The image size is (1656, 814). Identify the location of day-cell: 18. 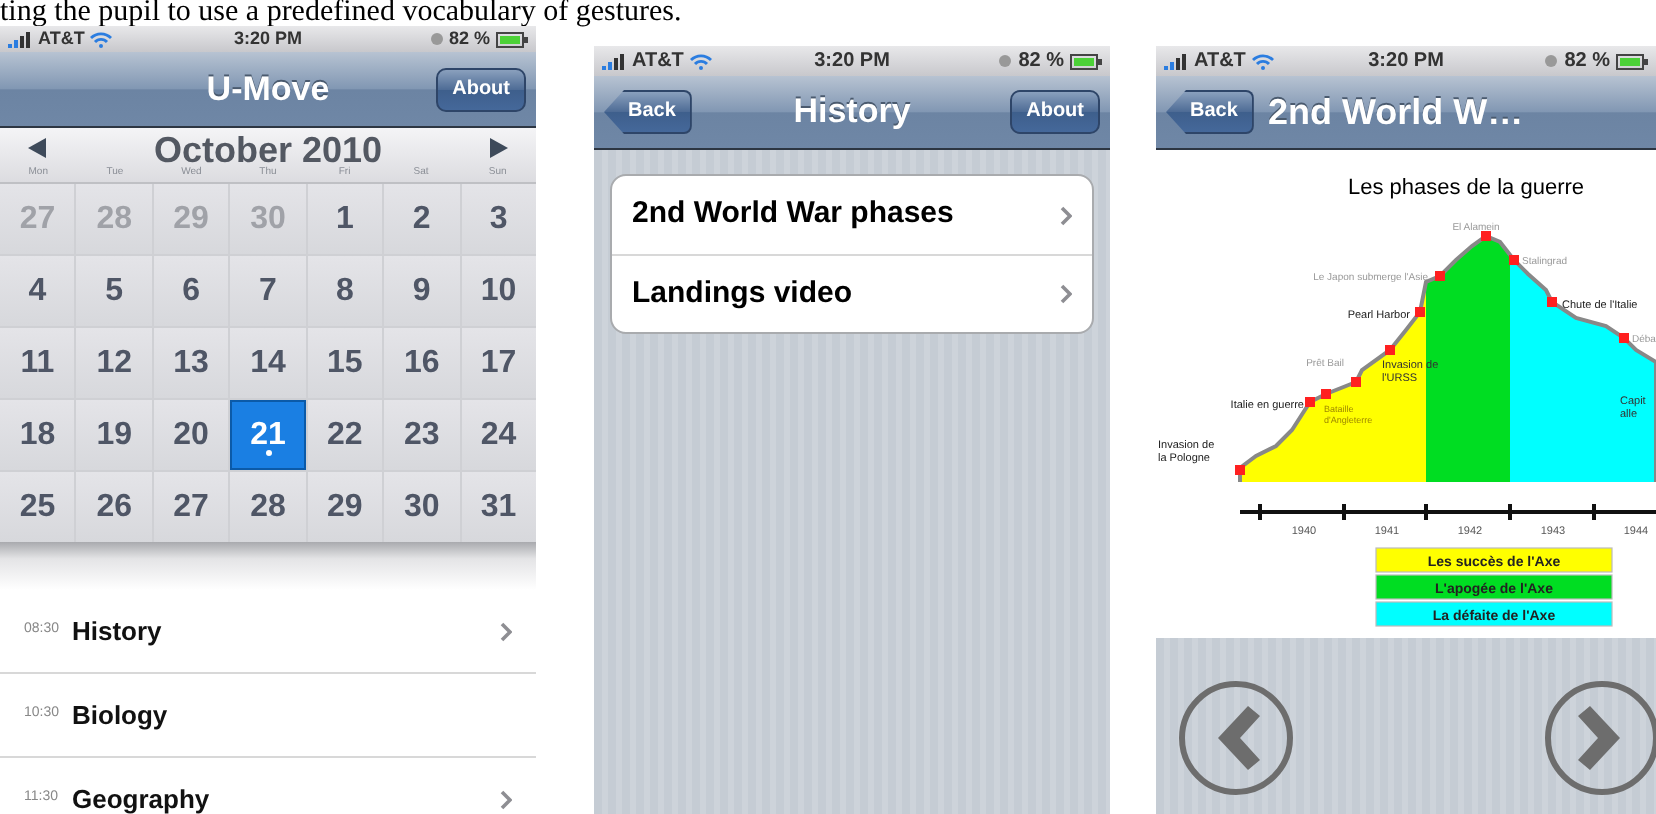
(37, 435).